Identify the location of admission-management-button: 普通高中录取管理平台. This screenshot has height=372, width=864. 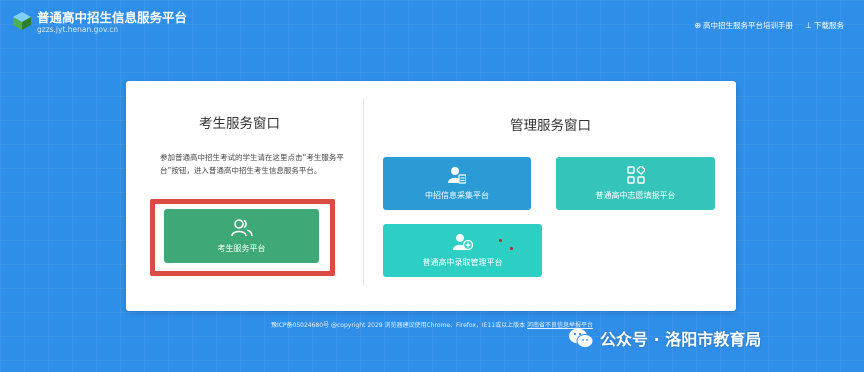
(462, 250).